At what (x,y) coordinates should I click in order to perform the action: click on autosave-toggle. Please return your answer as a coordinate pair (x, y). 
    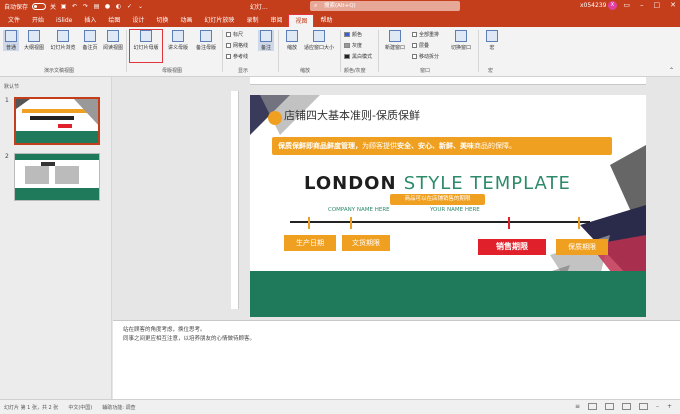
    Looking at the image, I should click on (39, 6).